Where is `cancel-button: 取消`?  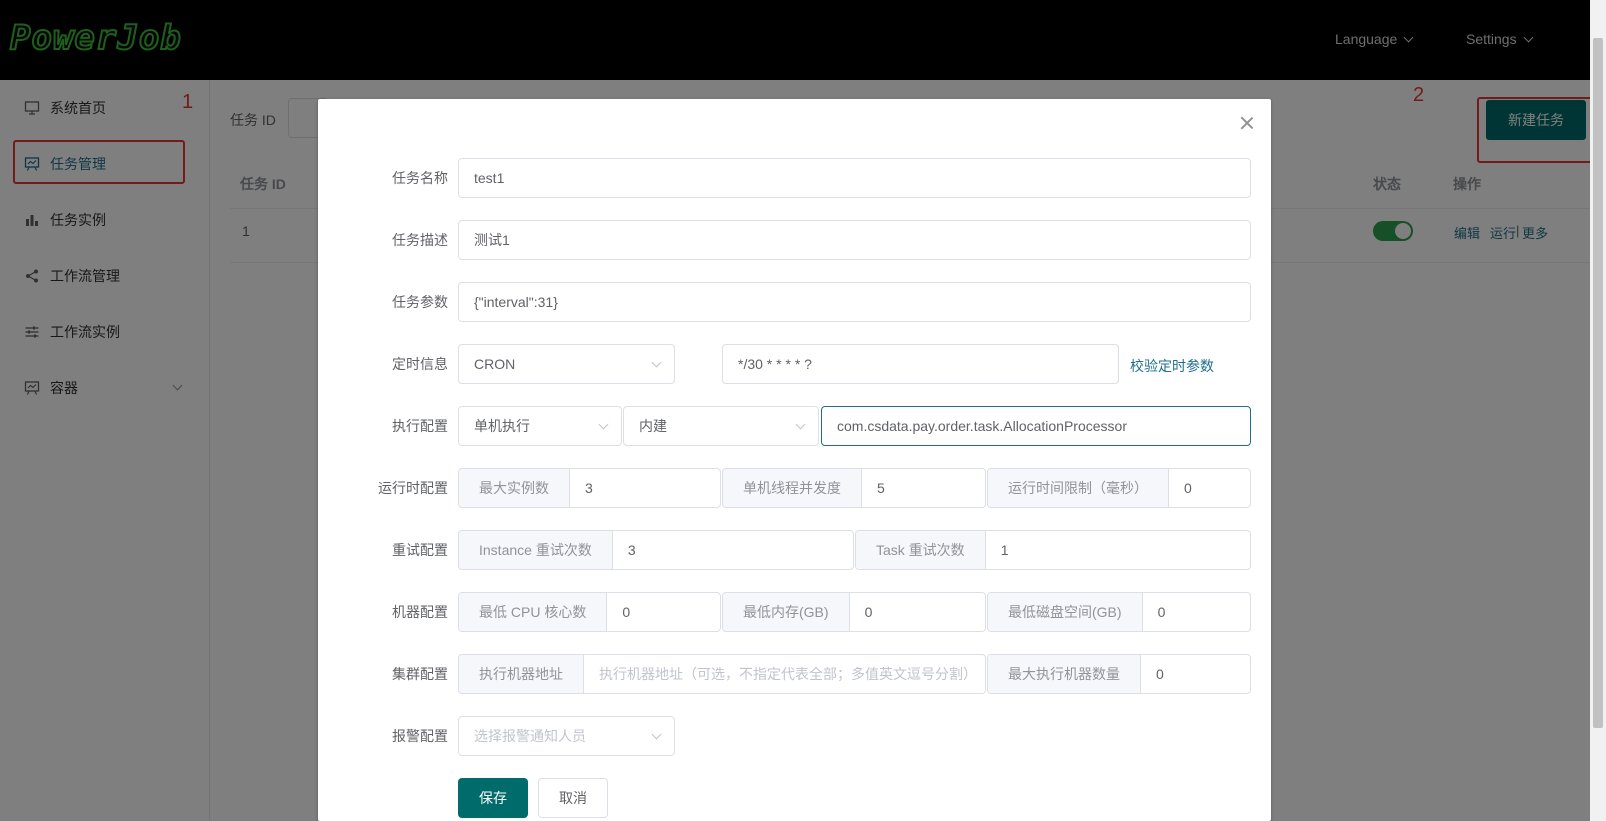 cancel-button: 取消 is located at coordinates (573, 798).